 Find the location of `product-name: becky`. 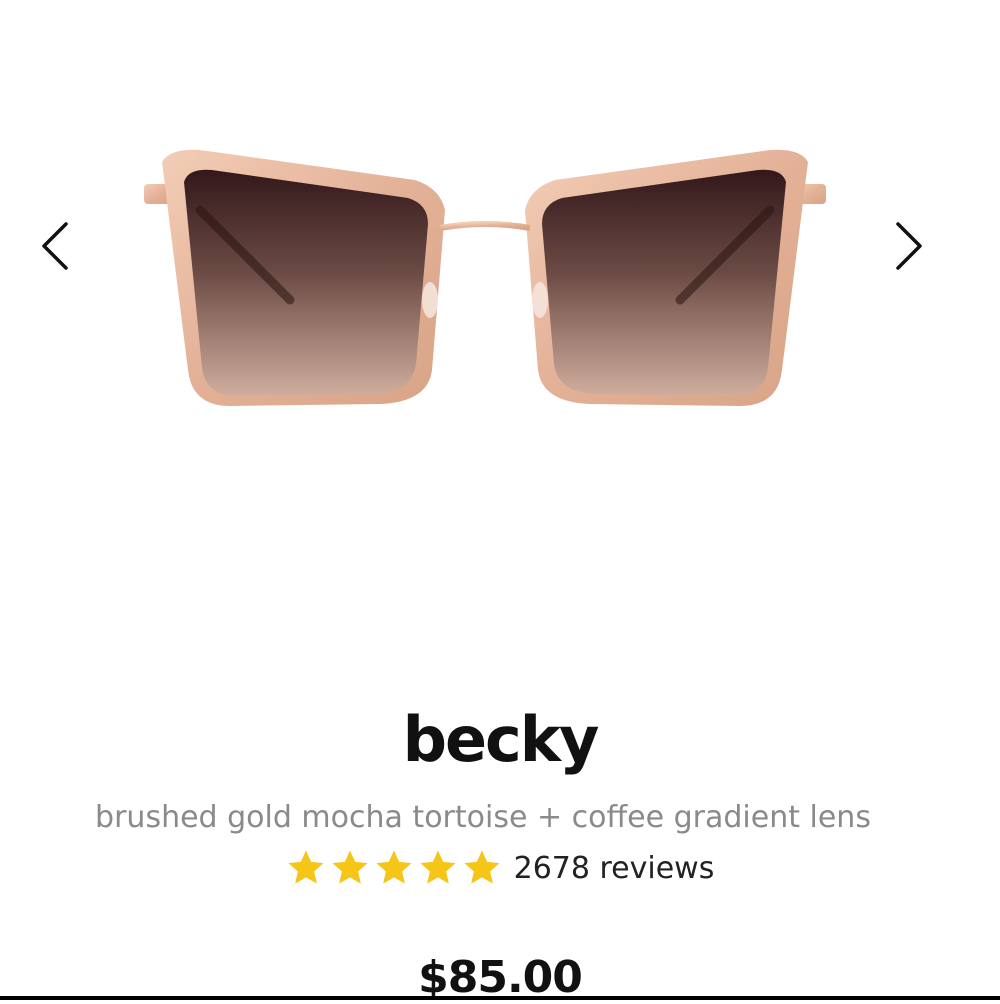

product-name: becky is located at coordinates (501, 739).